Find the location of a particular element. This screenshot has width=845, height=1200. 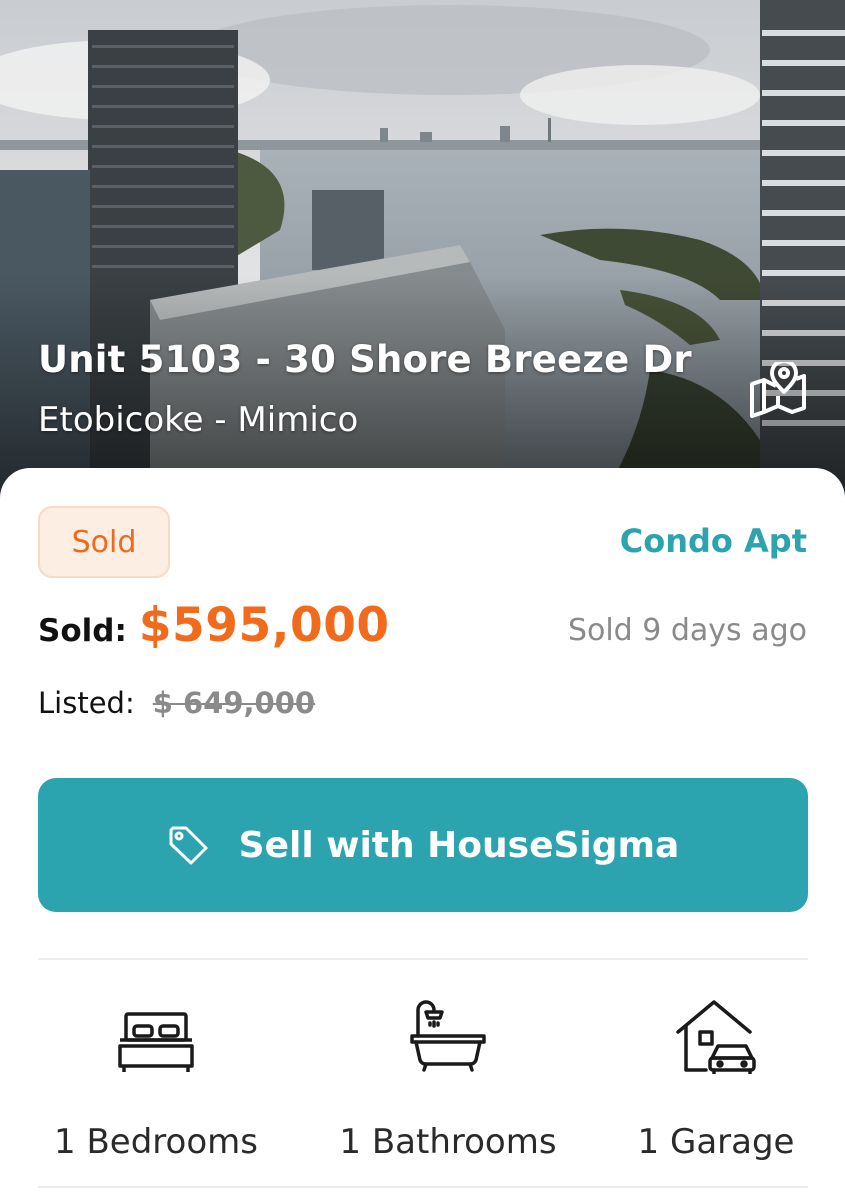

listed-price: $ 649,000 is located at coordinates (234, 703).